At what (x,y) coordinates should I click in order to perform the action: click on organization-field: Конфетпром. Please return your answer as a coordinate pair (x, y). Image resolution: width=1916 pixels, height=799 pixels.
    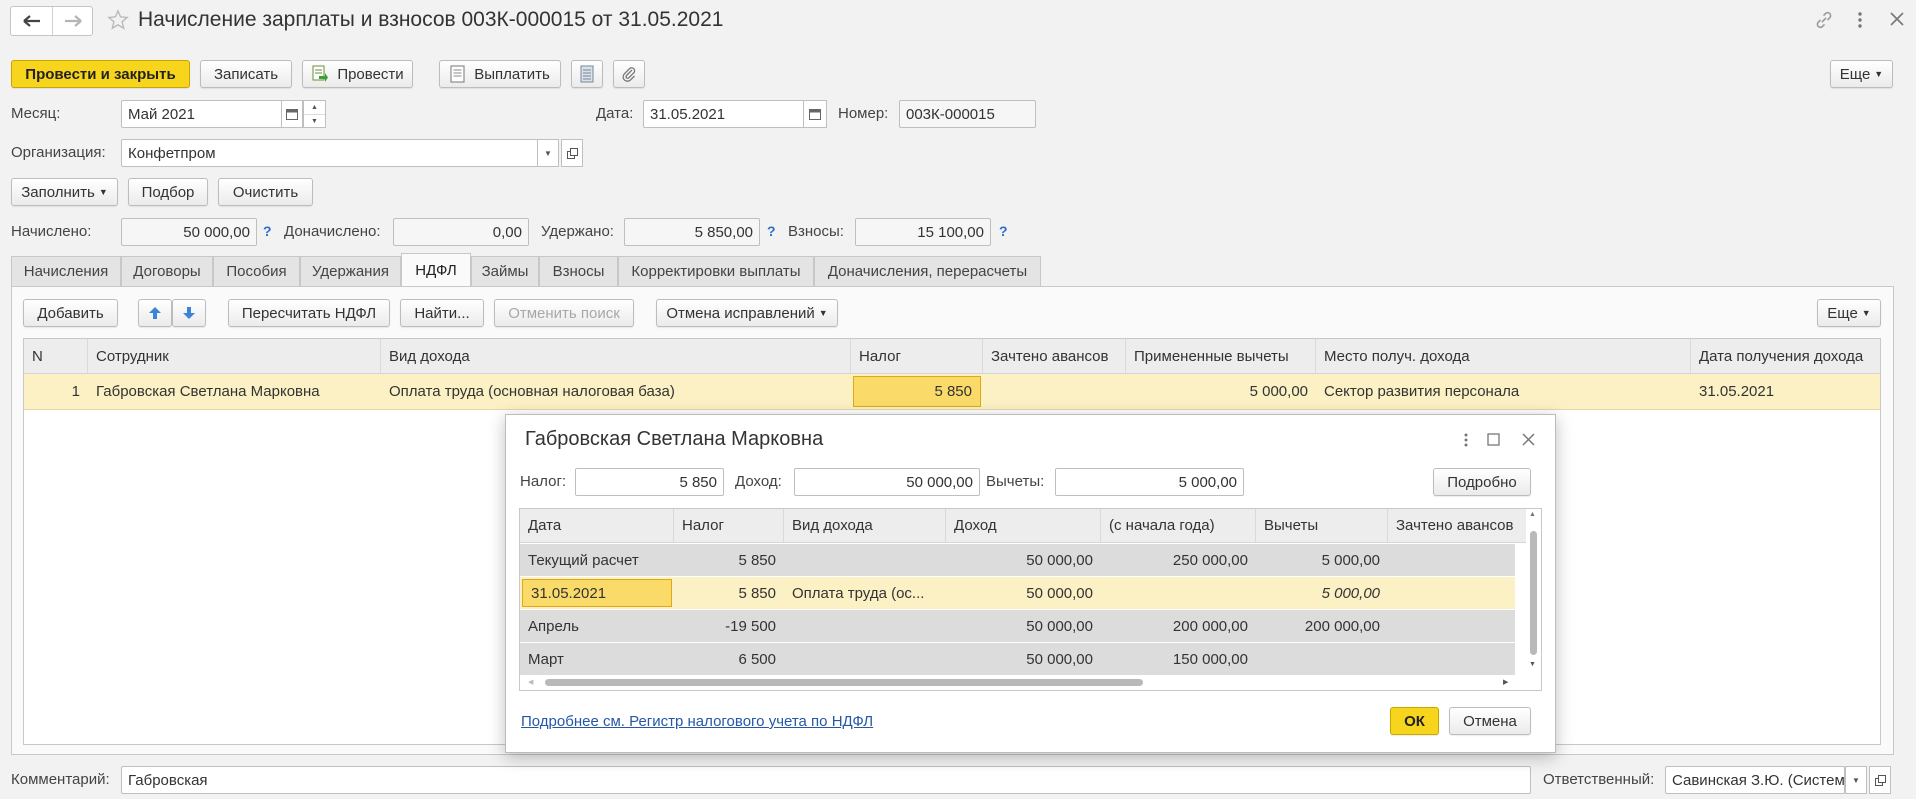
    Looking at the image, I should click on (330, 153).